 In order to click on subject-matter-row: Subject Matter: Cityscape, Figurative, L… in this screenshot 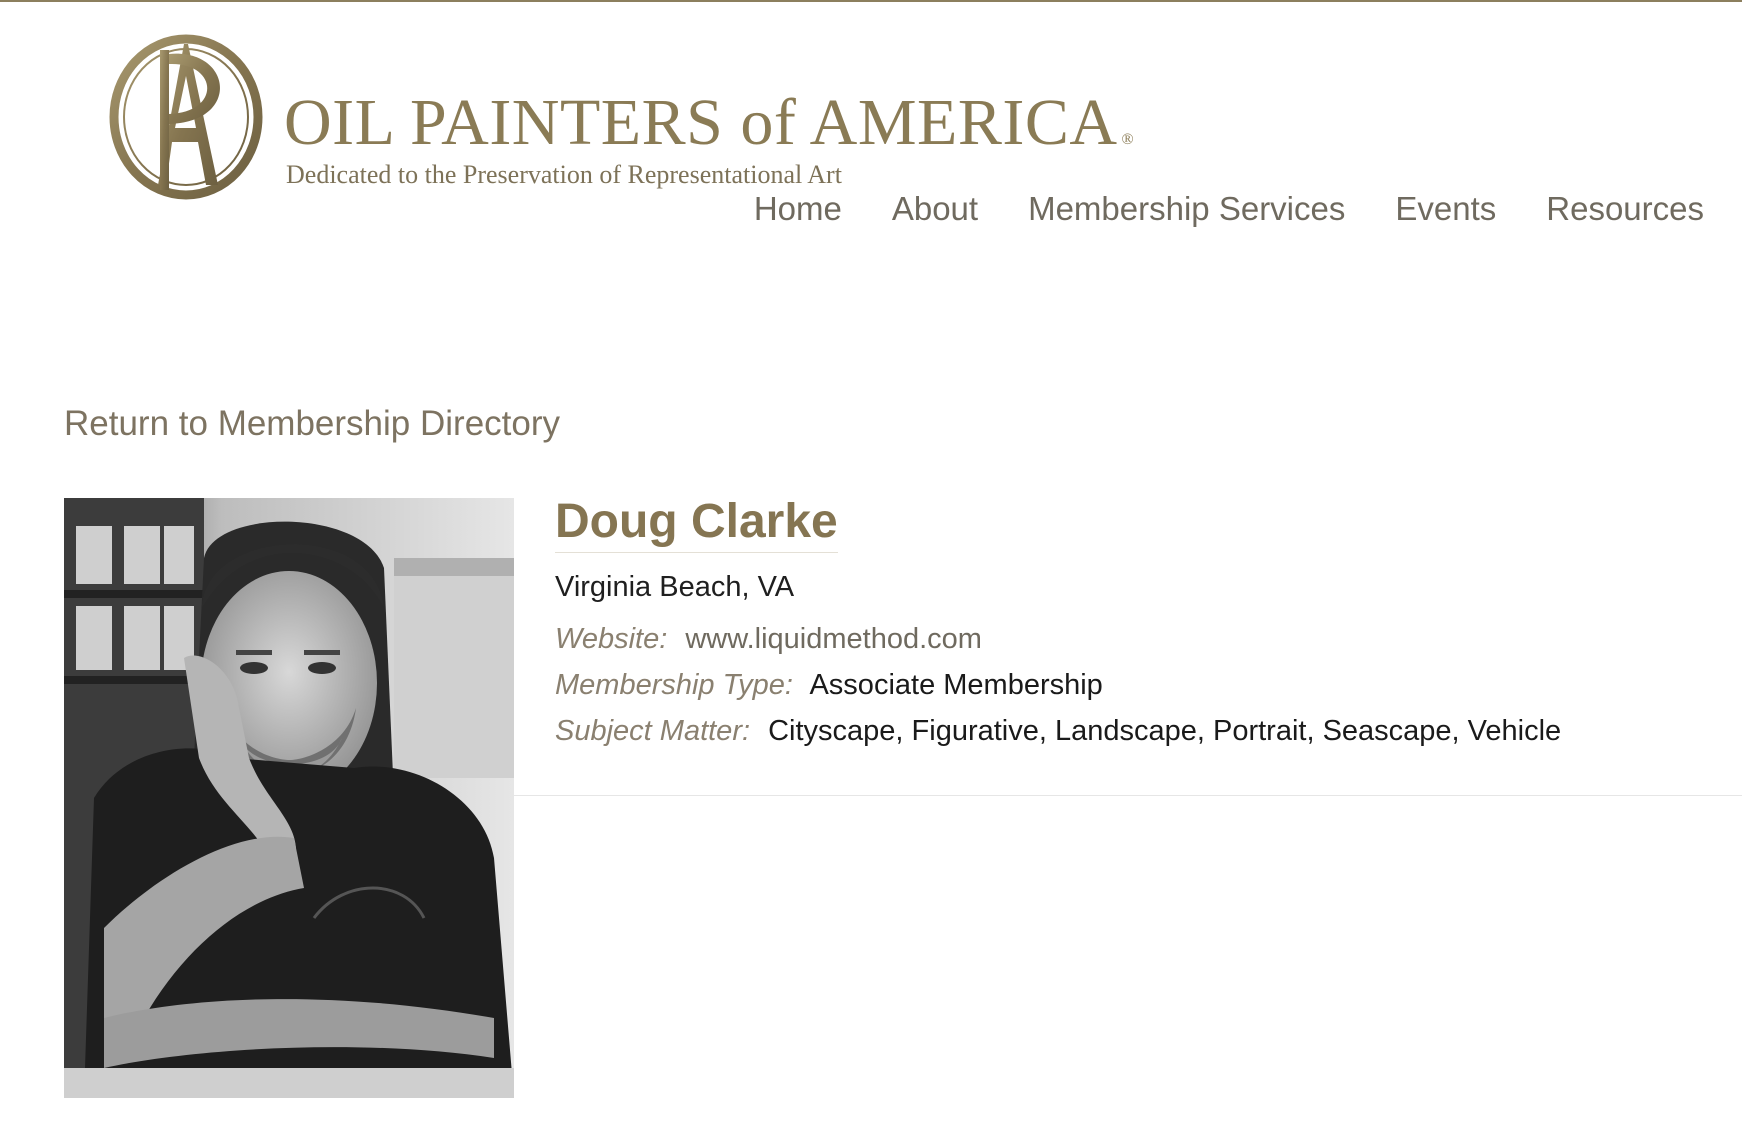, I will do `click(1058, 731)`.